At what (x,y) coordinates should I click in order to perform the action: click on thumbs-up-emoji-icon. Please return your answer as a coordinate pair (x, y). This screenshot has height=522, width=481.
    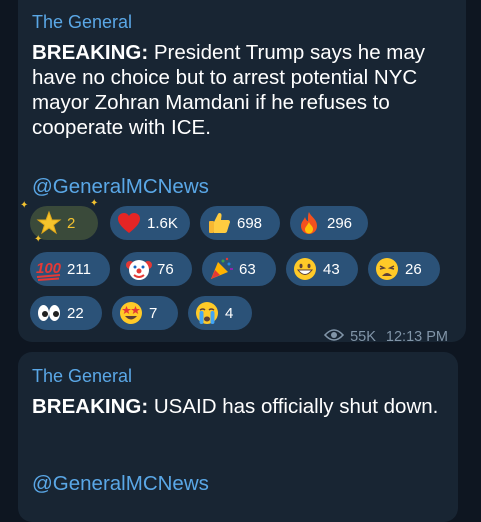
    Looking at the image, I should click on (219, 223).